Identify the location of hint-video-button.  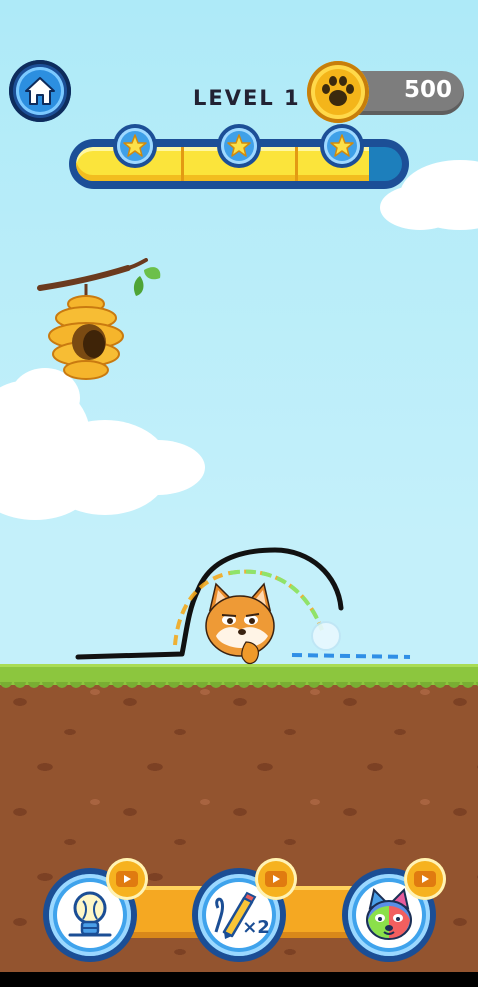
(127, 879).